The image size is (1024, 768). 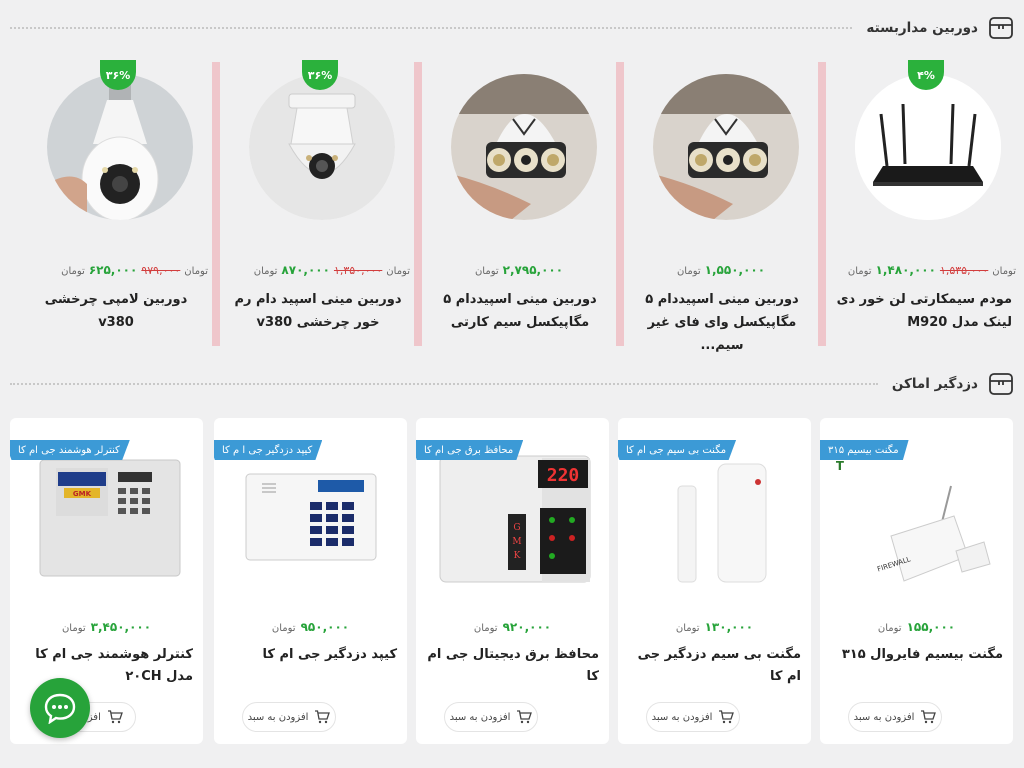 What do you see at coordinates (318, 311) in the screenshot?
I see `product-name: دوربین مینی اسپید دام رم خور چرخشی v380` at bounding box center [318, 311].